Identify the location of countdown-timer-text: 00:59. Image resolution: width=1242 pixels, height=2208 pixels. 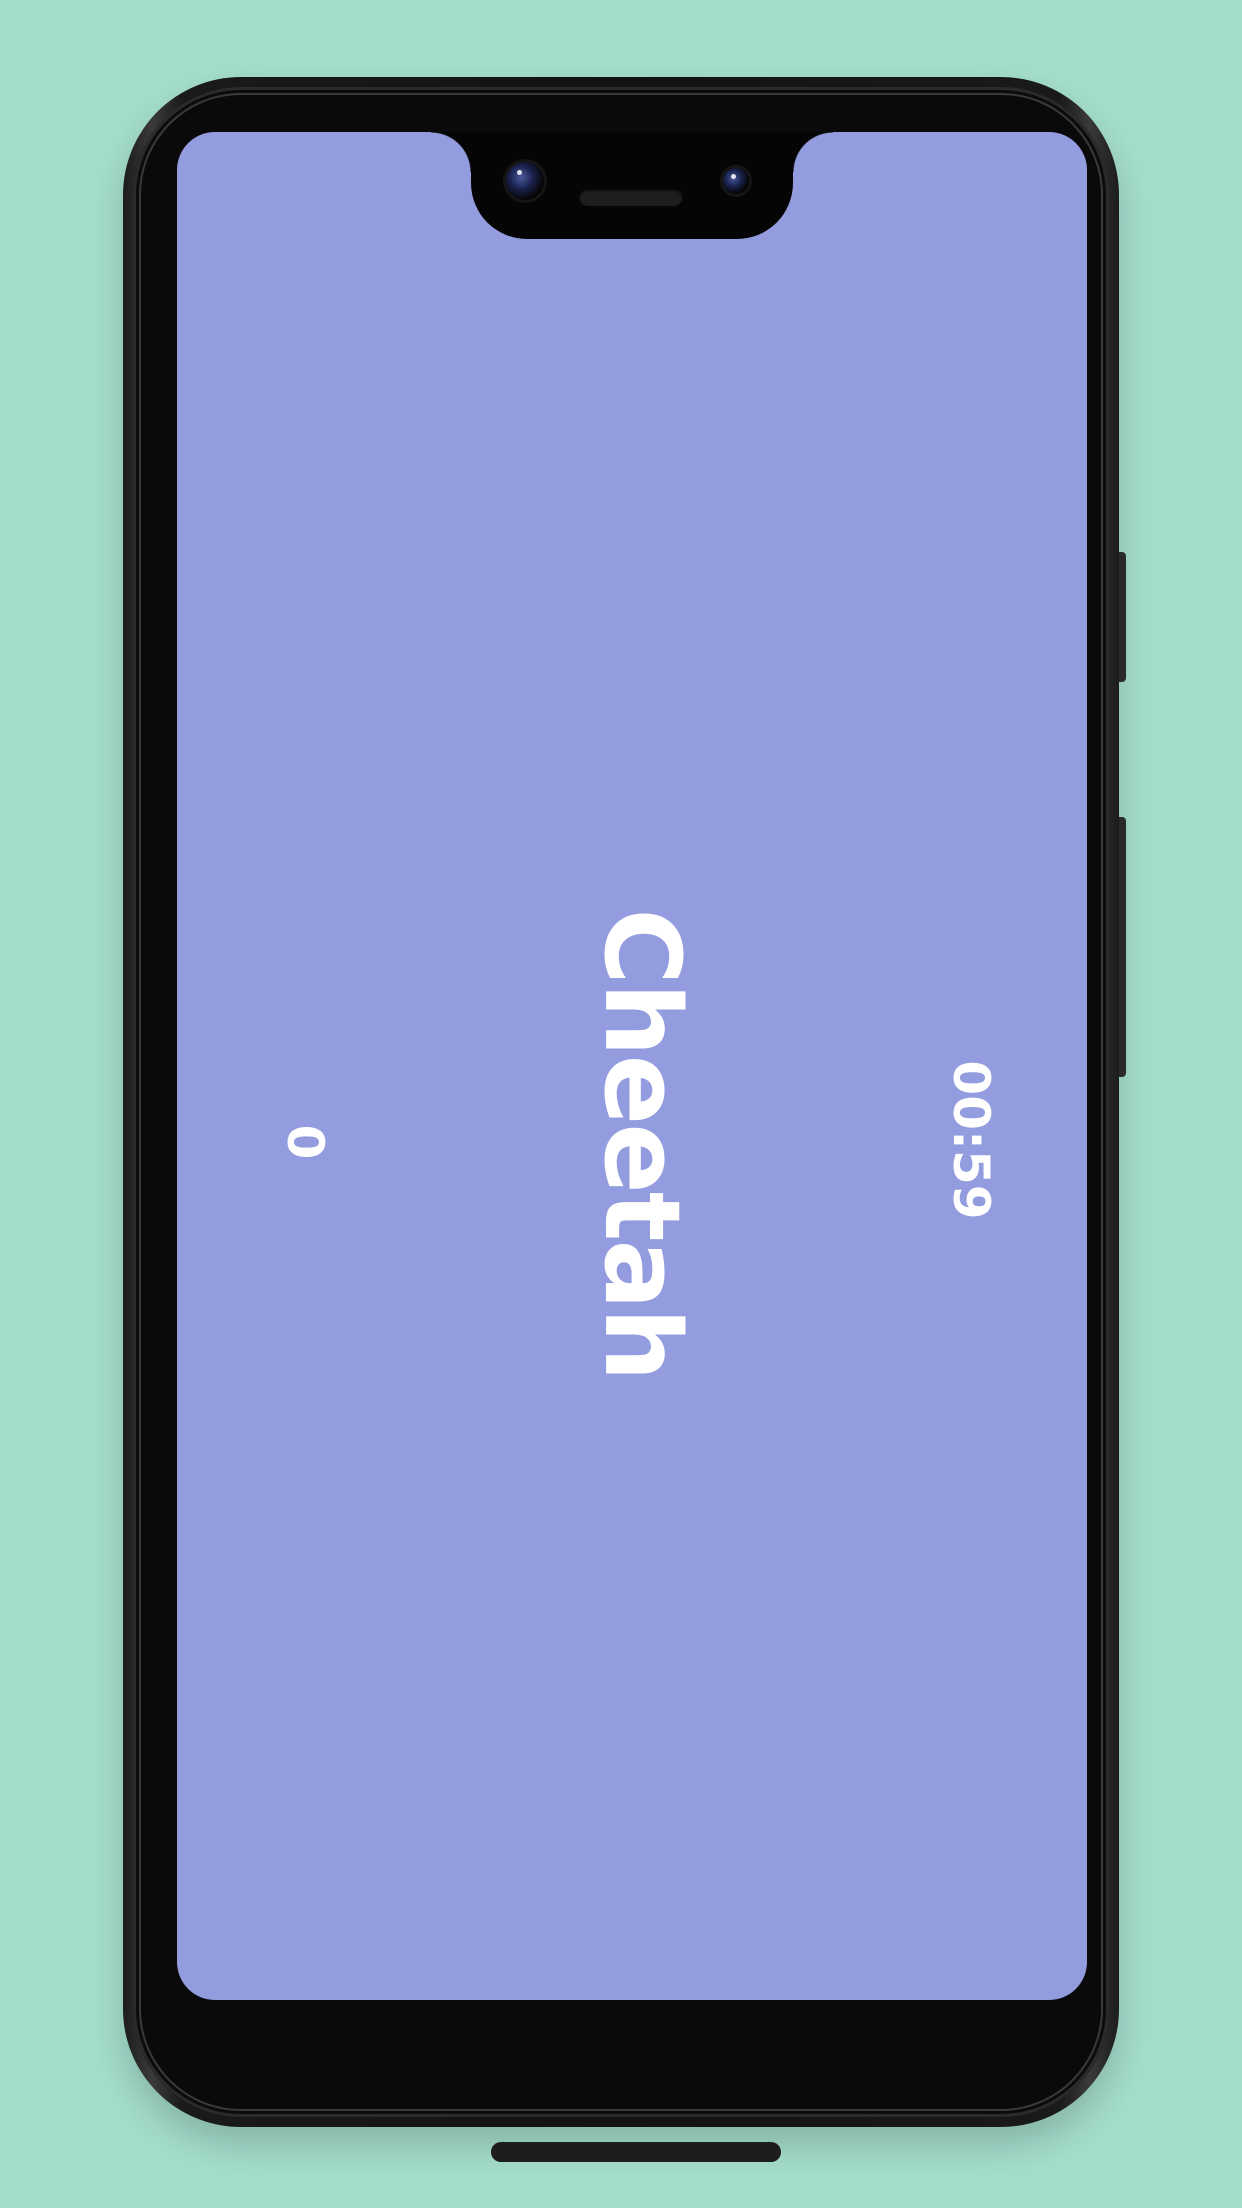
(971, 1140).